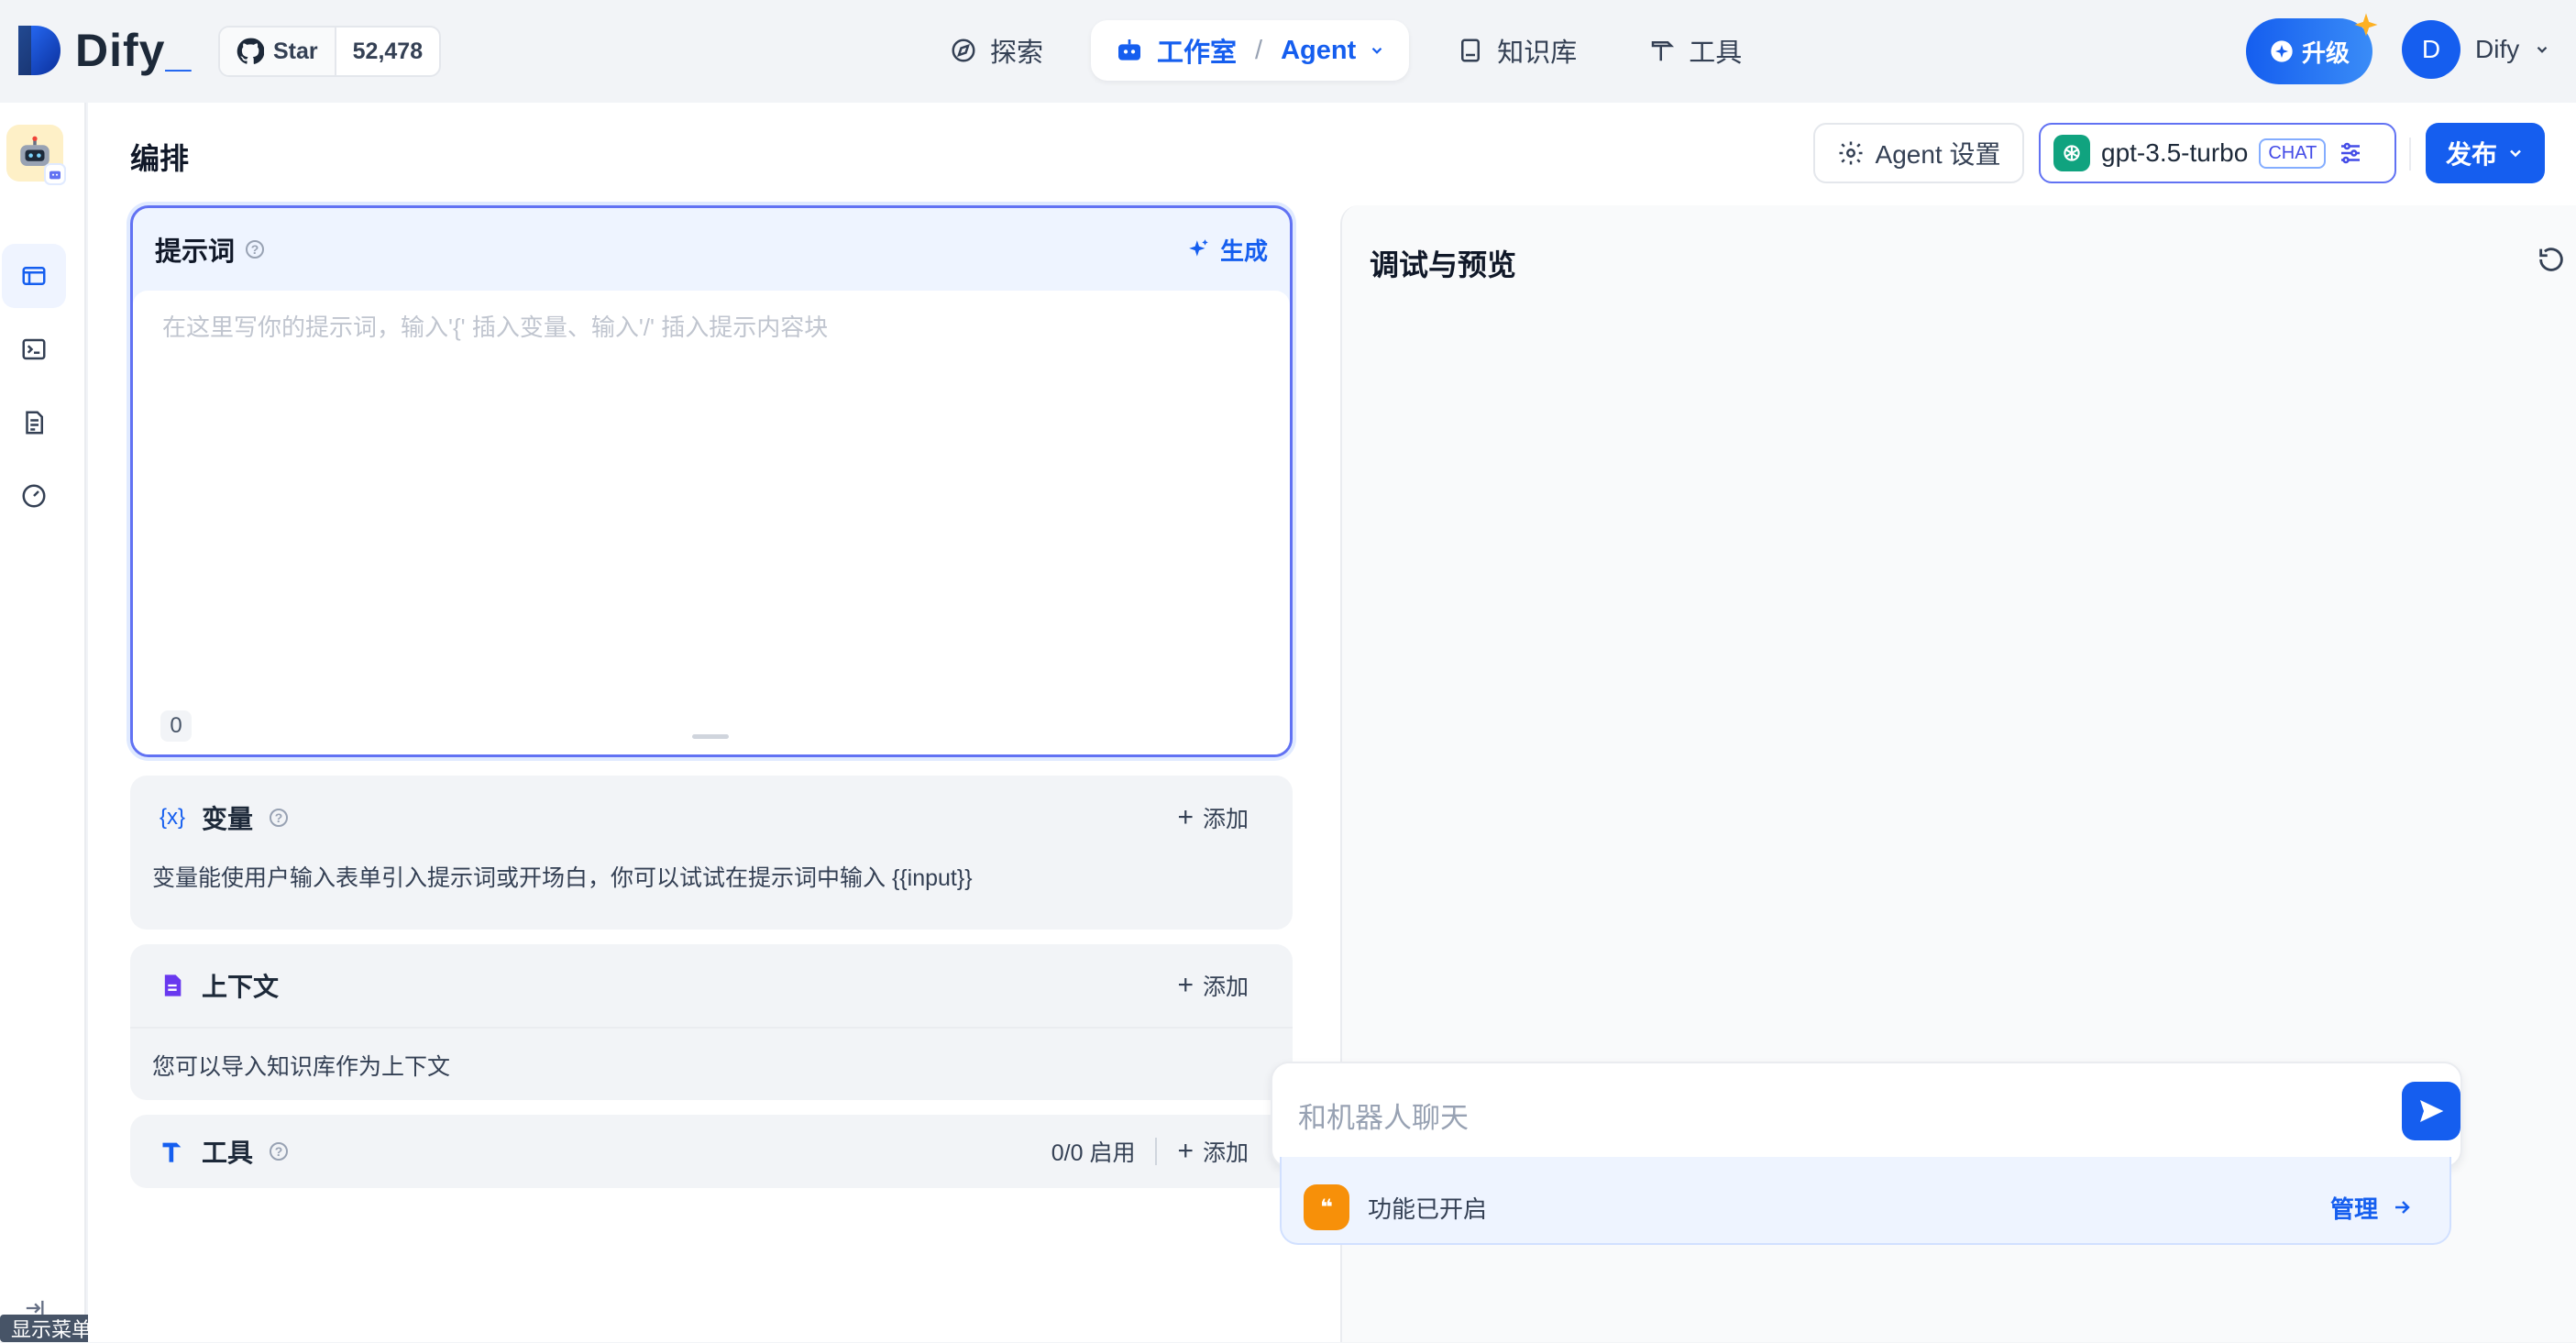 The height and width of the screenshot is (1343, 2576). What do you see at coordinates (2366, 25) in the screenshot?
I see `star-decoration-icon` at bounding box center [2366, 25].